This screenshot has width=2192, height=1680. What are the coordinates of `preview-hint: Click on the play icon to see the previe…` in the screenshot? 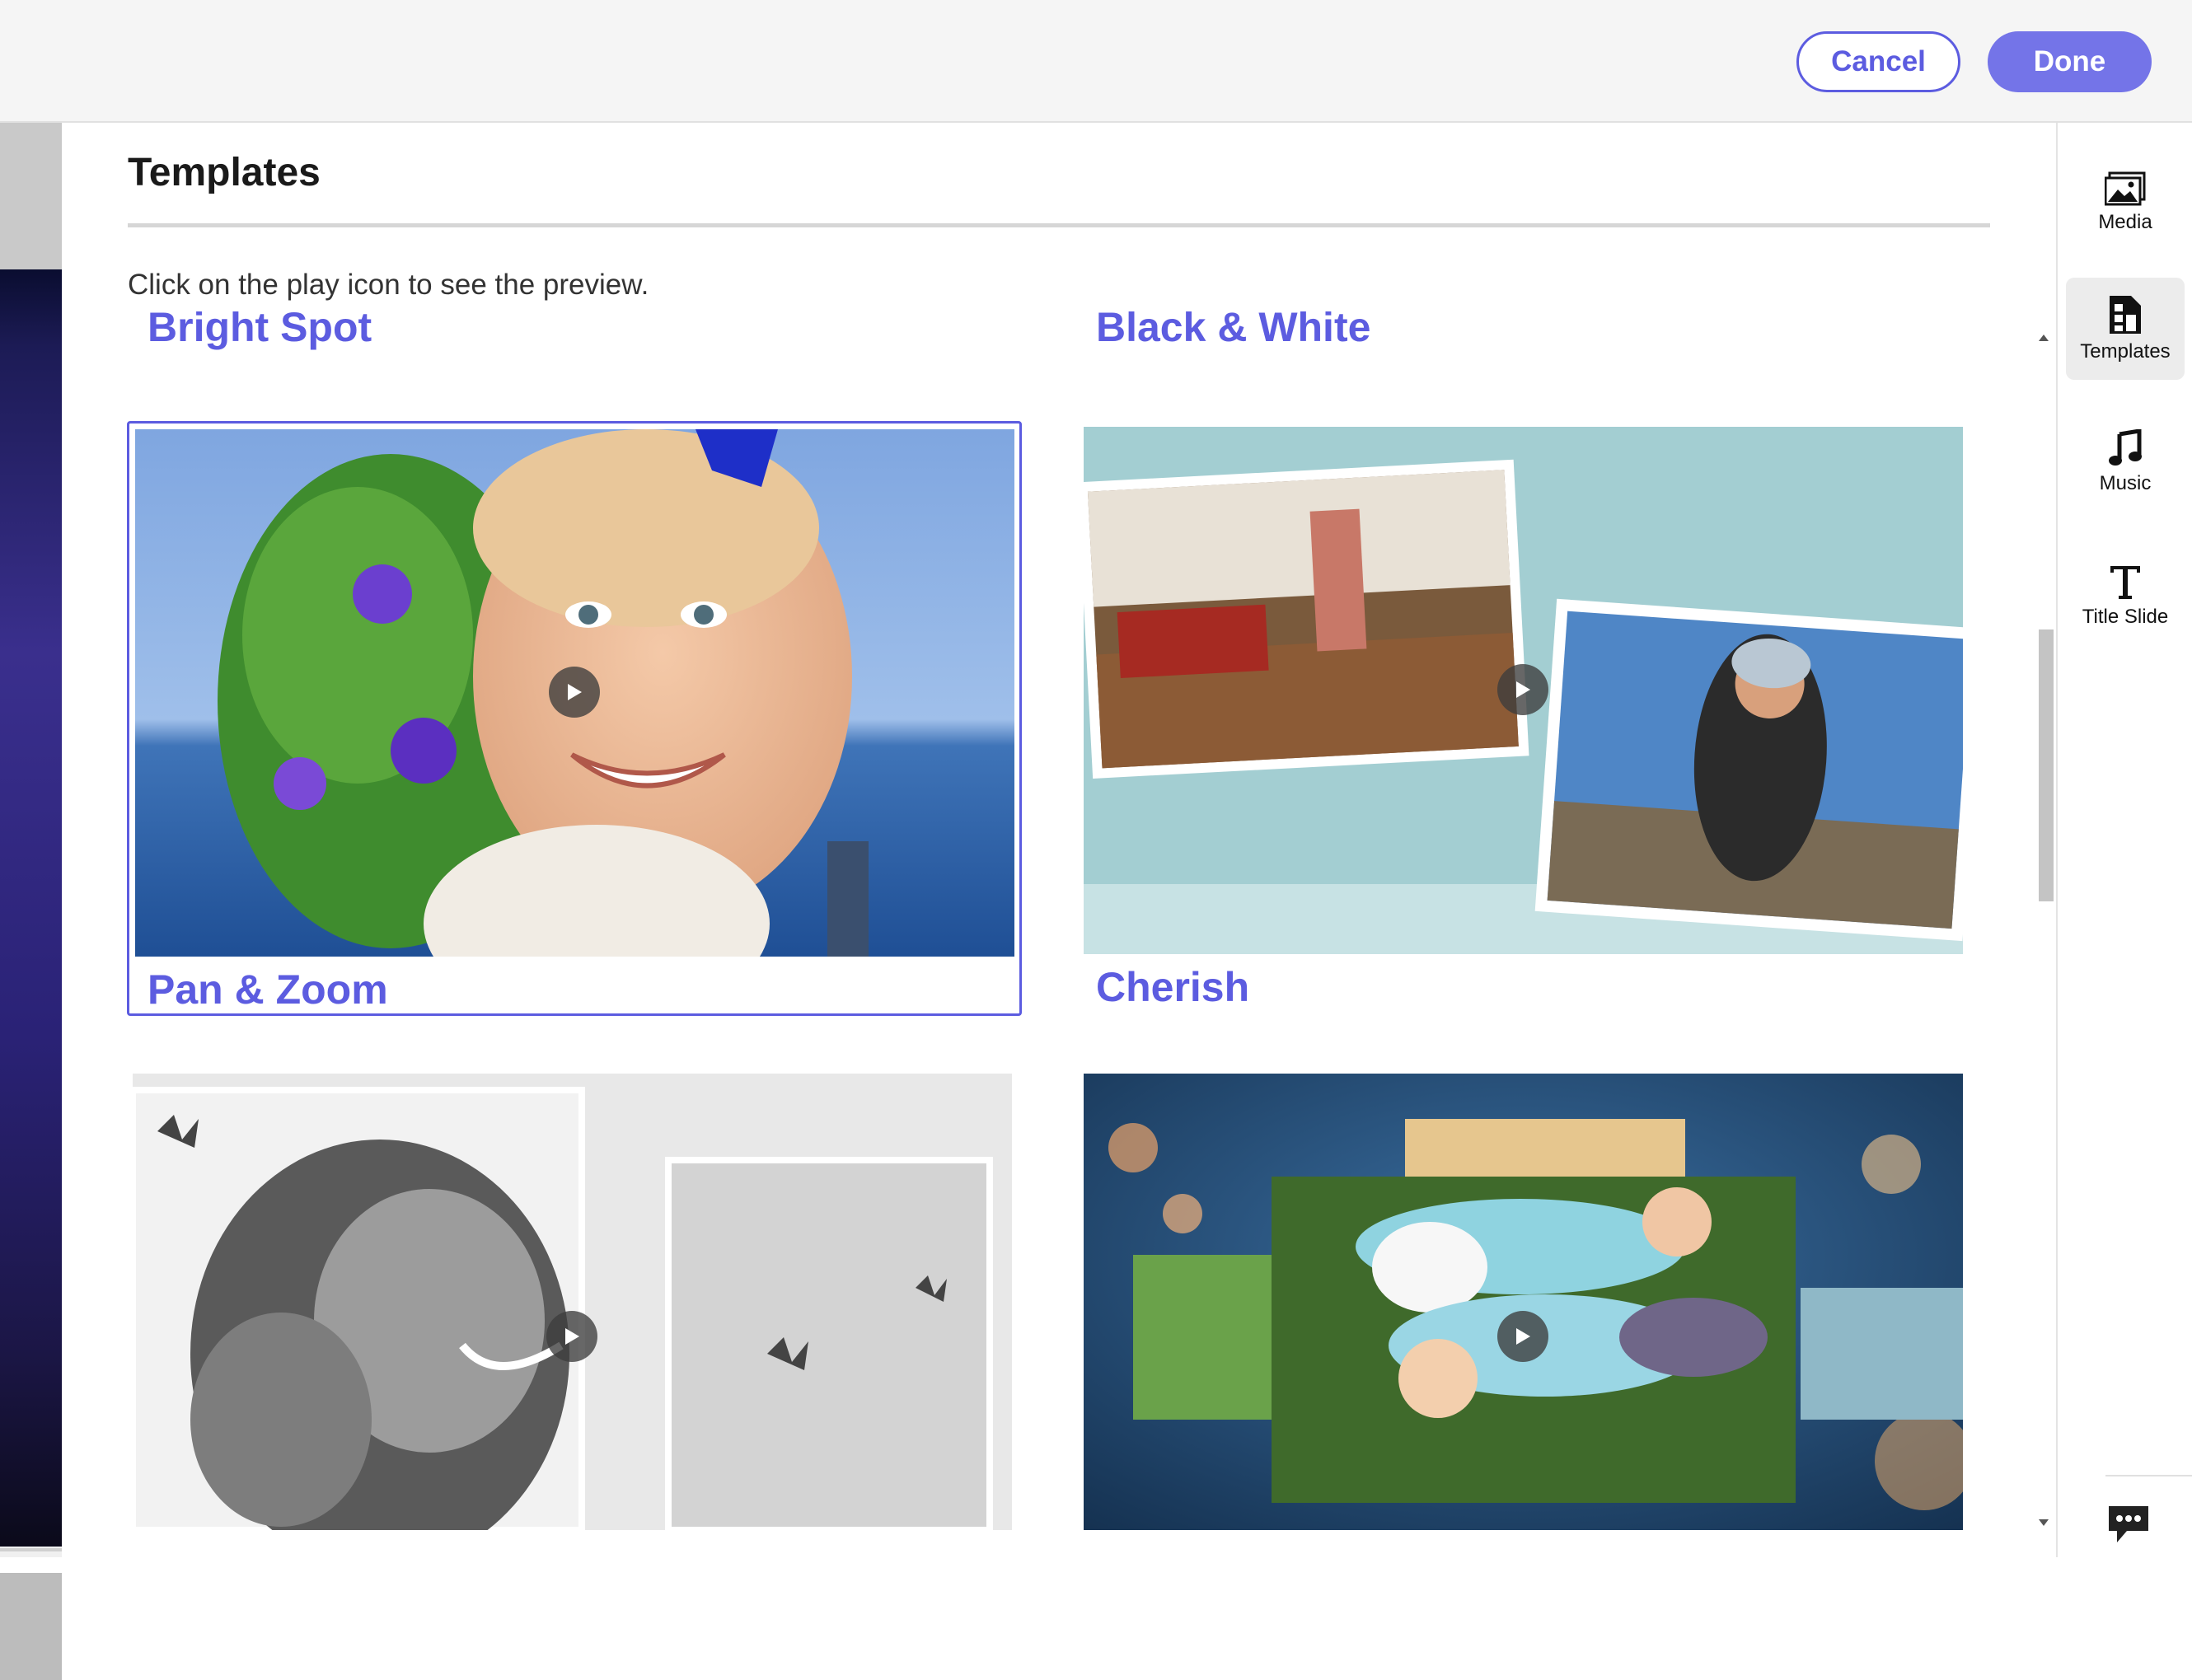 It's located at (388, 285).